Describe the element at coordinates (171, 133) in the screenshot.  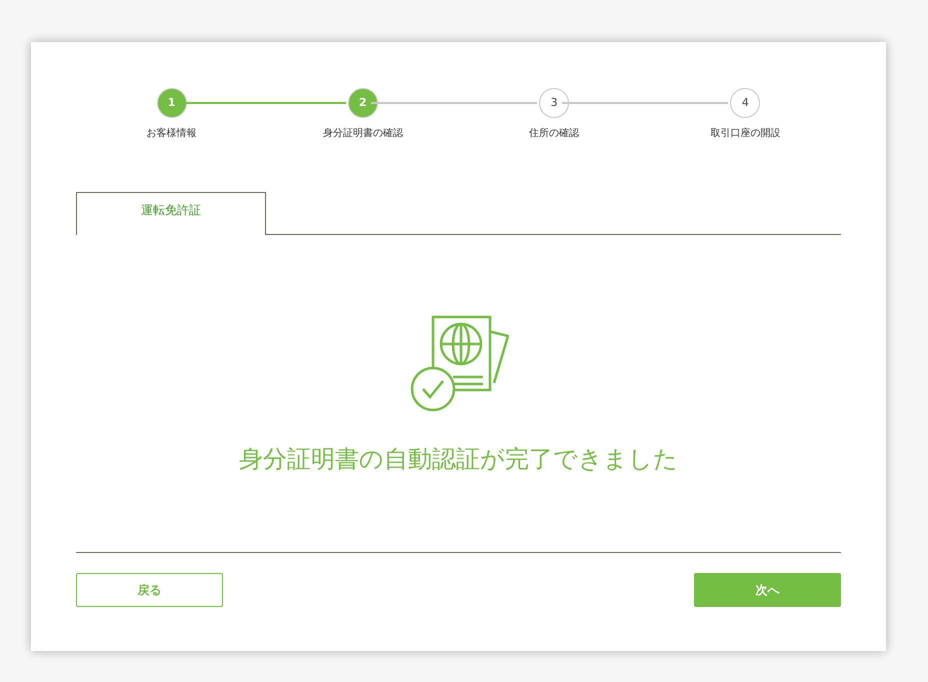
I see `step-label: お客様情報` at that location.